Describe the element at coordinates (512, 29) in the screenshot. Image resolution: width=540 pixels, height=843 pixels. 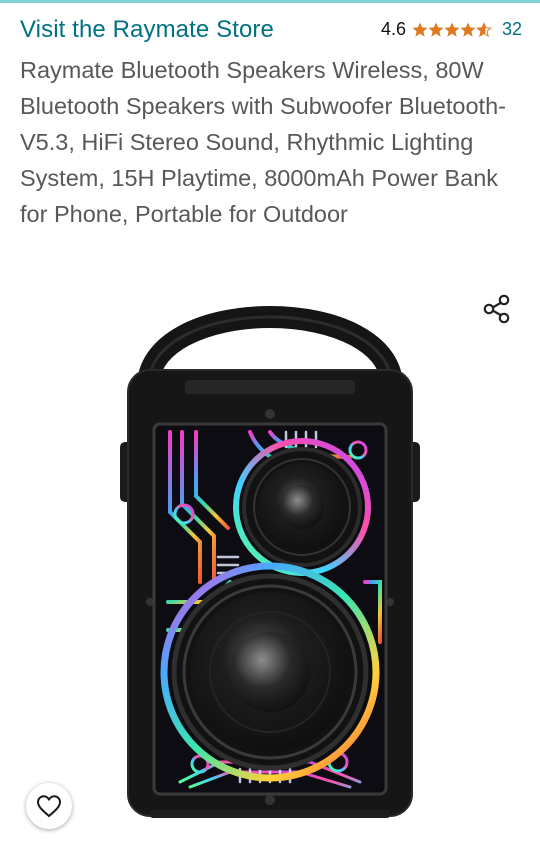
I see `rating-count: 32` at that location.